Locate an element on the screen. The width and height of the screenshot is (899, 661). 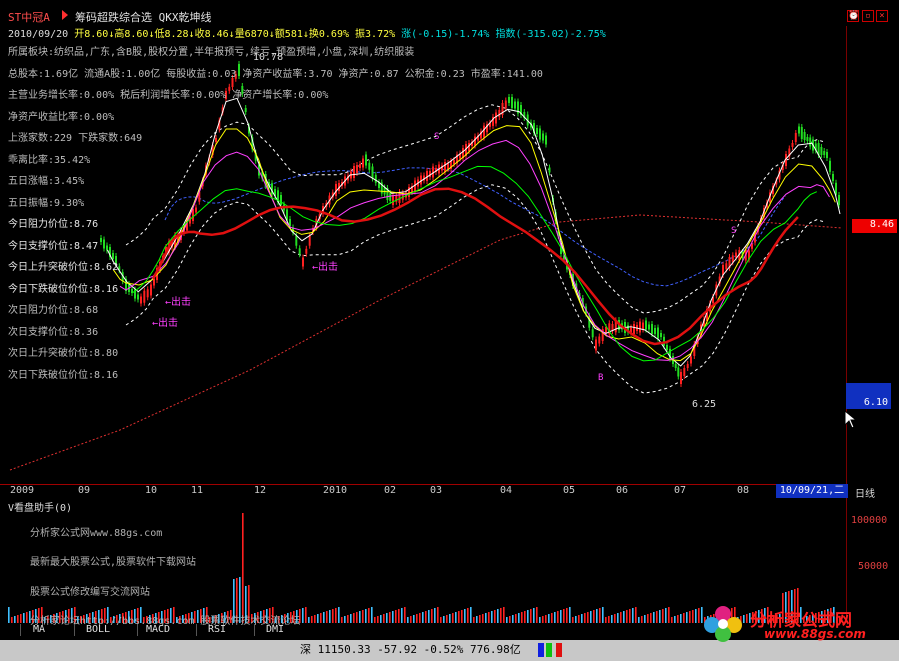
index-pct: -0.52% is located at coordinates (443, 649).